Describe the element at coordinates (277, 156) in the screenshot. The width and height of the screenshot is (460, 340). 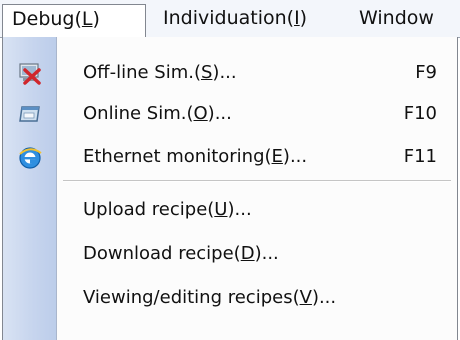
I see `label-mnemonic: E` at that location.